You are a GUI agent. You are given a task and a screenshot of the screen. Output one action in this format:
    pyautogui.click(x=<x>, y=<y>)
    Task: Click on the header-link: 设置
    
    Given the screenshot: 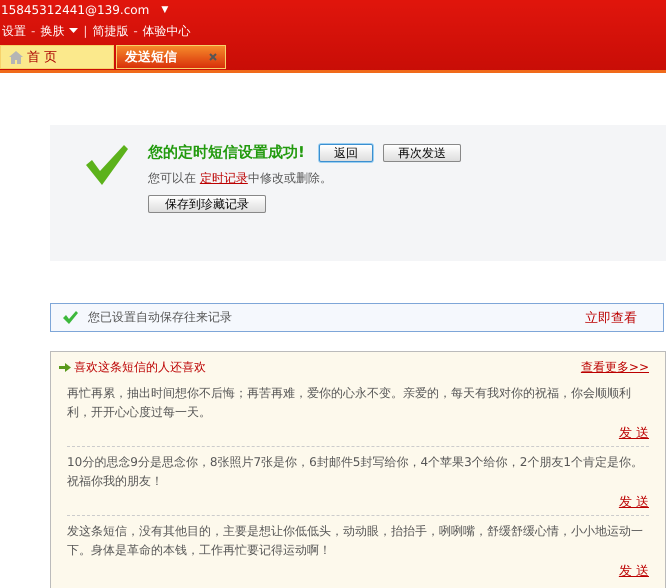 What is the action you would take?
    pyautogui.click(x=14, y=31)
    